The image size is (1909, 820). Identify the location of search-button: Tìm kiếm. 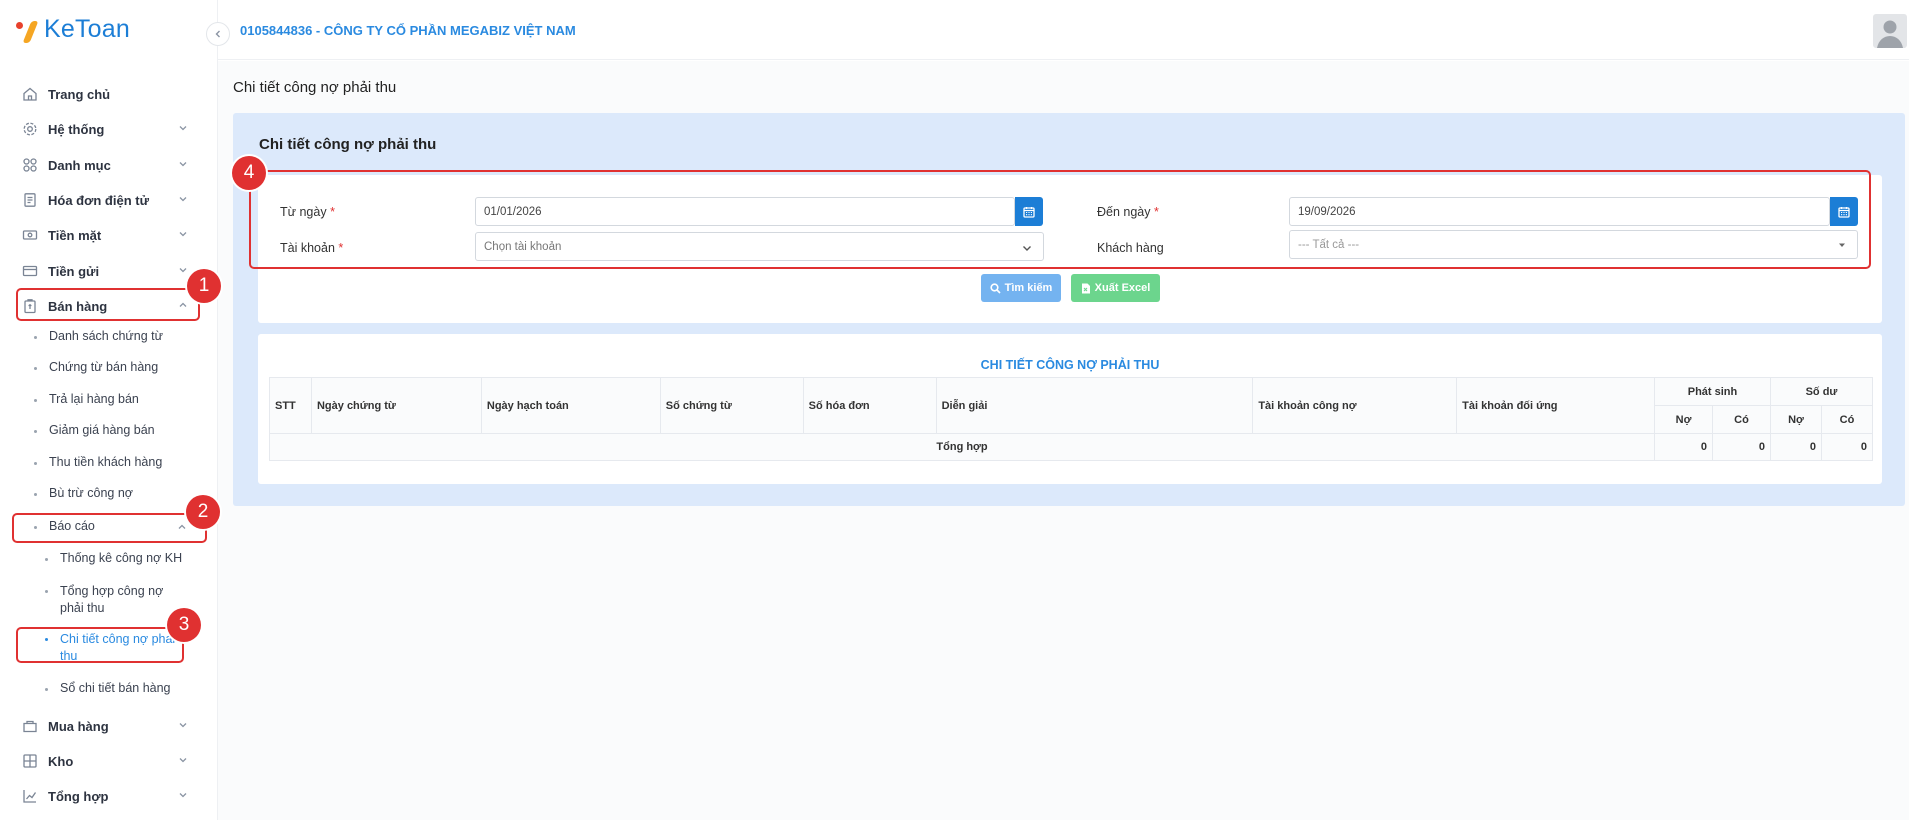
(1021, 288).